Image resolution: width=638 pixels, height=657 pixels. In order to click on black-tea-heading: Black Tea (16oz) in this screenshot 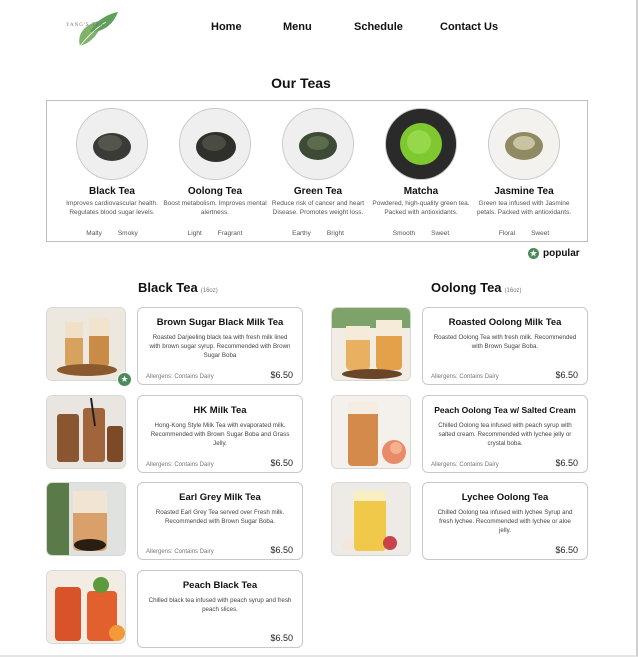, I will do `click(178, 287)`.